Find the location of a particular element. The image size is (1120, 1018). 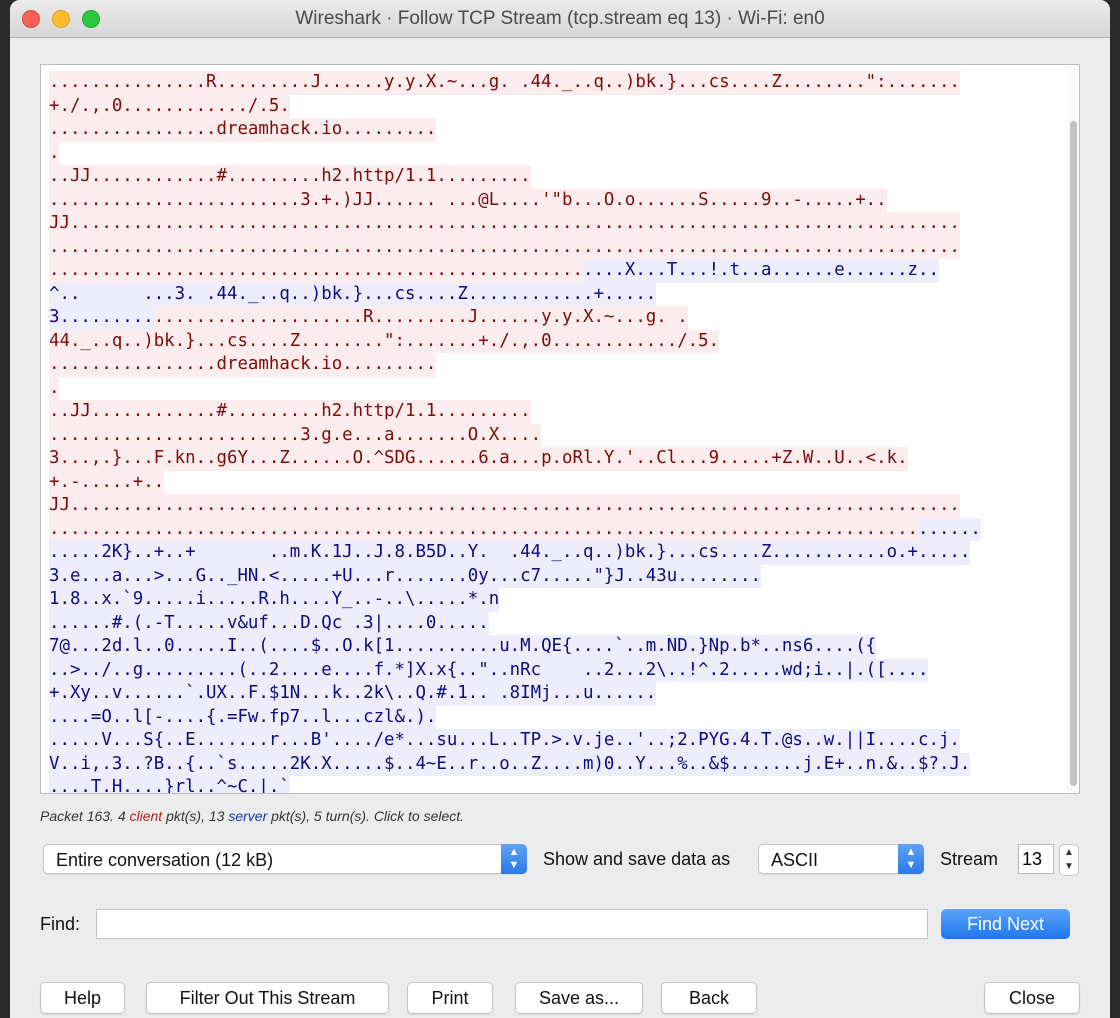

print-button: Print is located at coordinates (450, 998).